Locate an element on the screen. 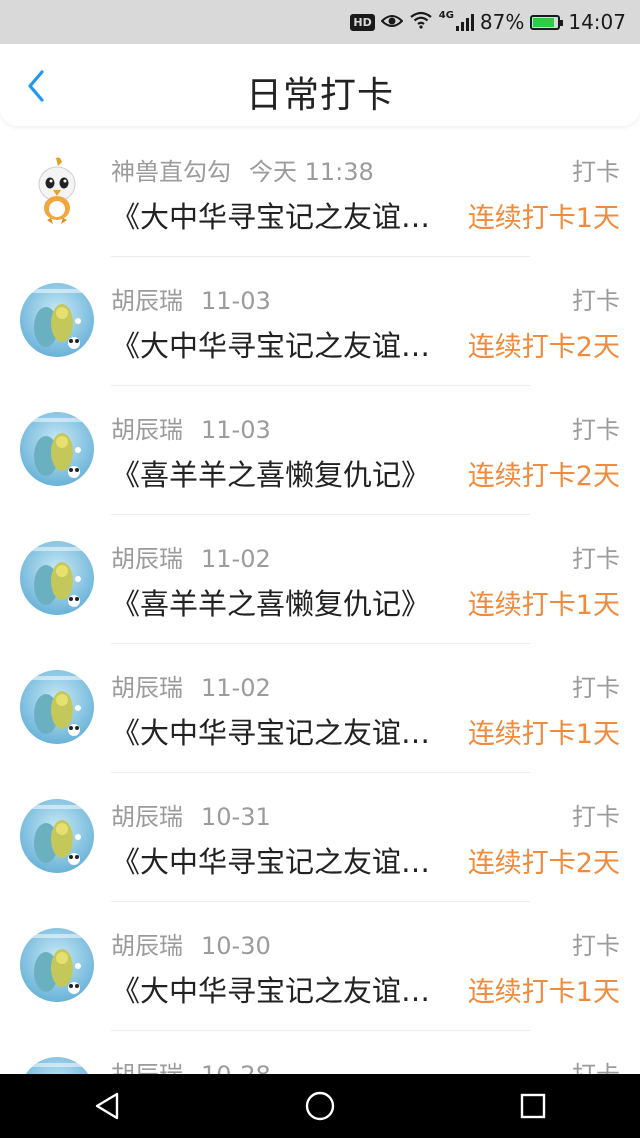  page-title: 日常打卡 is located at coordinates (319, 95).